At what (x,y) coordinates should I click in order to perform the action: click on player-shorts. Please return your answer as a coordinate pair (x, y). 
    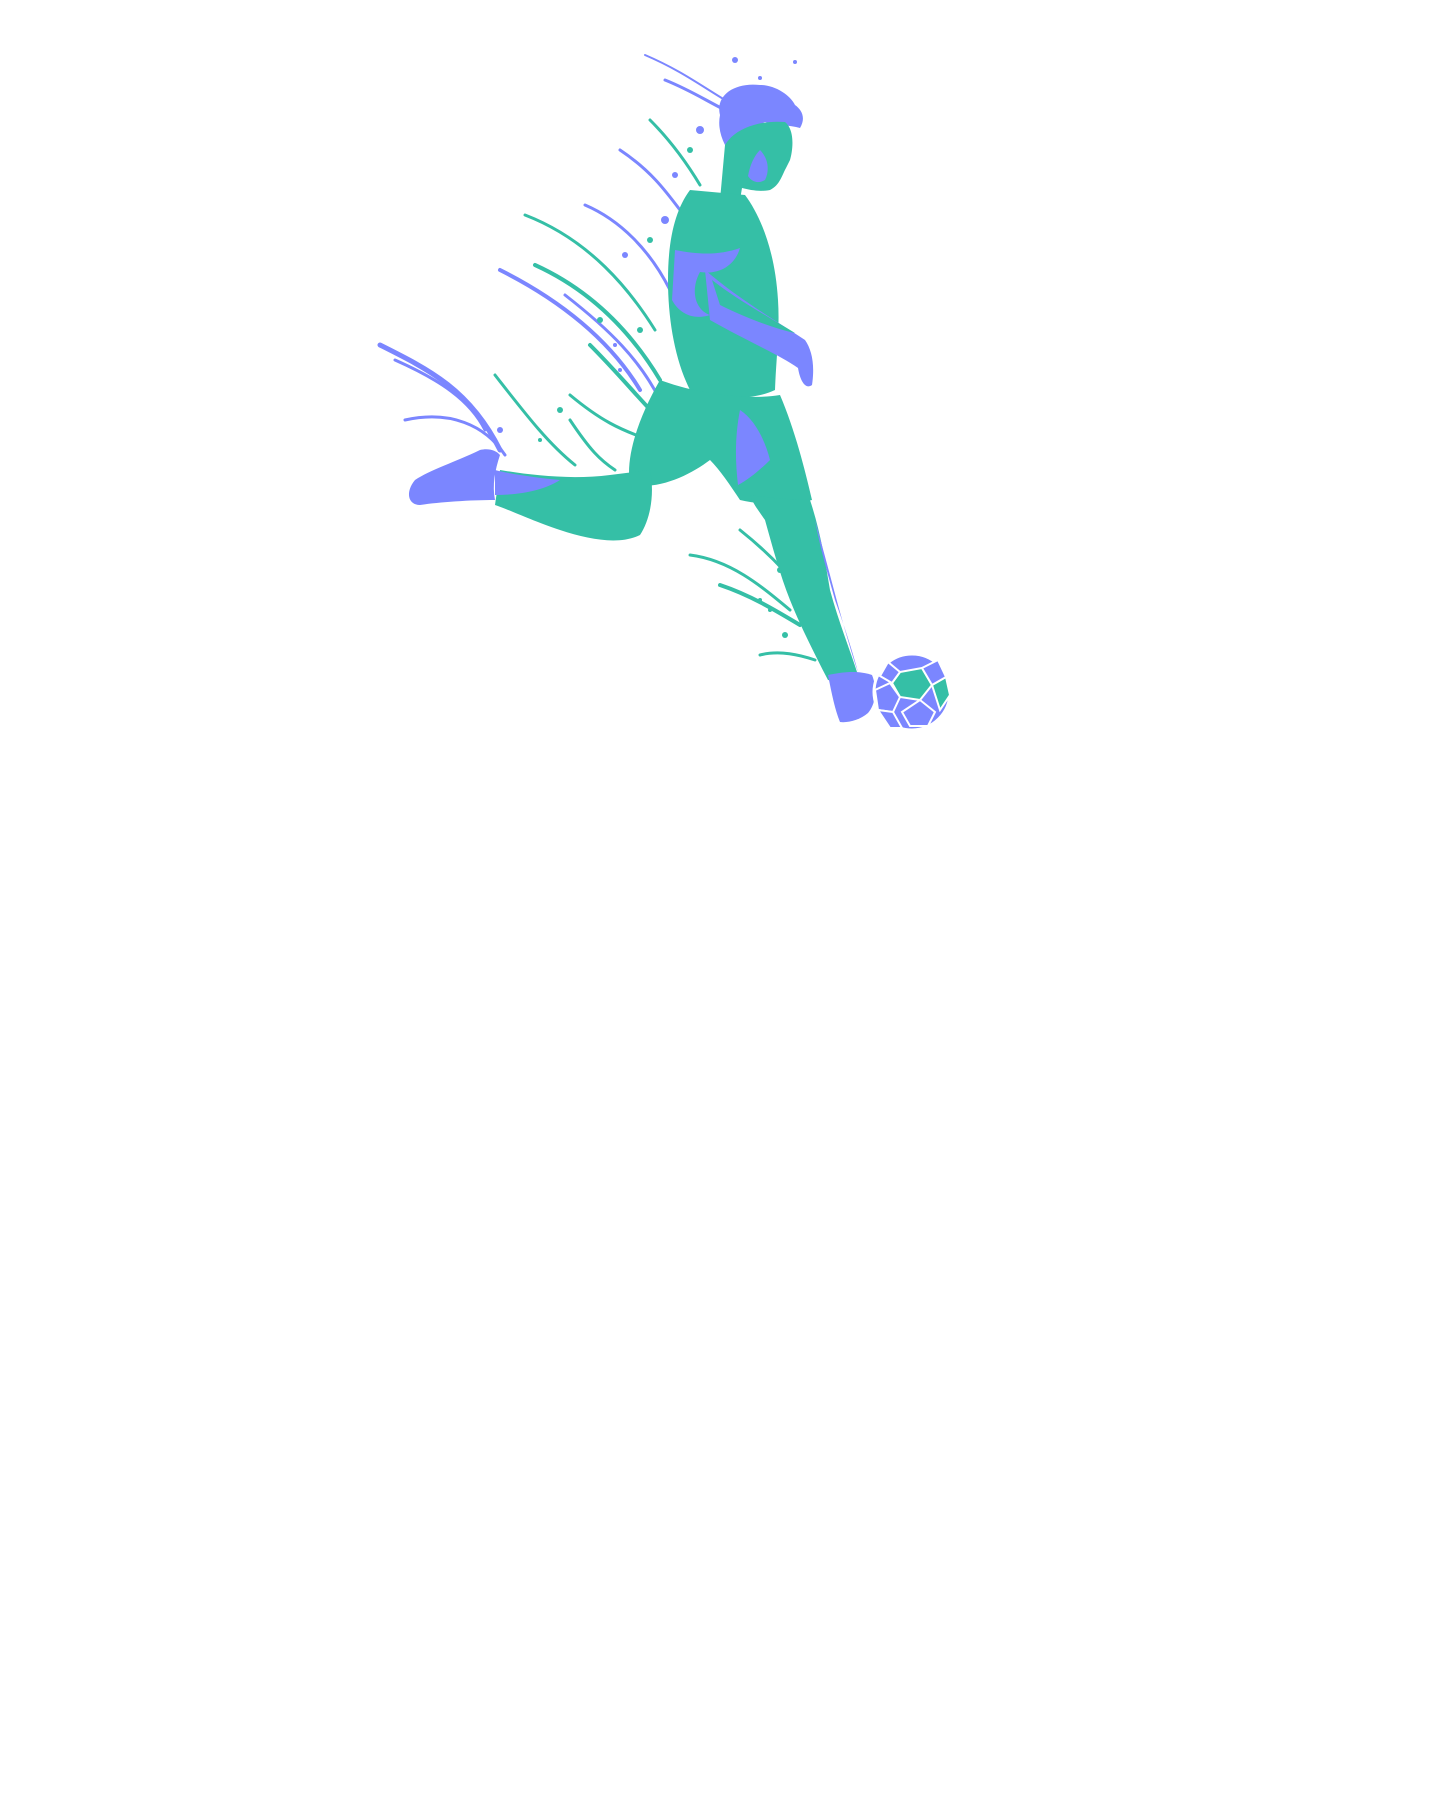
    Looking at the image, I should click on (720, 442).